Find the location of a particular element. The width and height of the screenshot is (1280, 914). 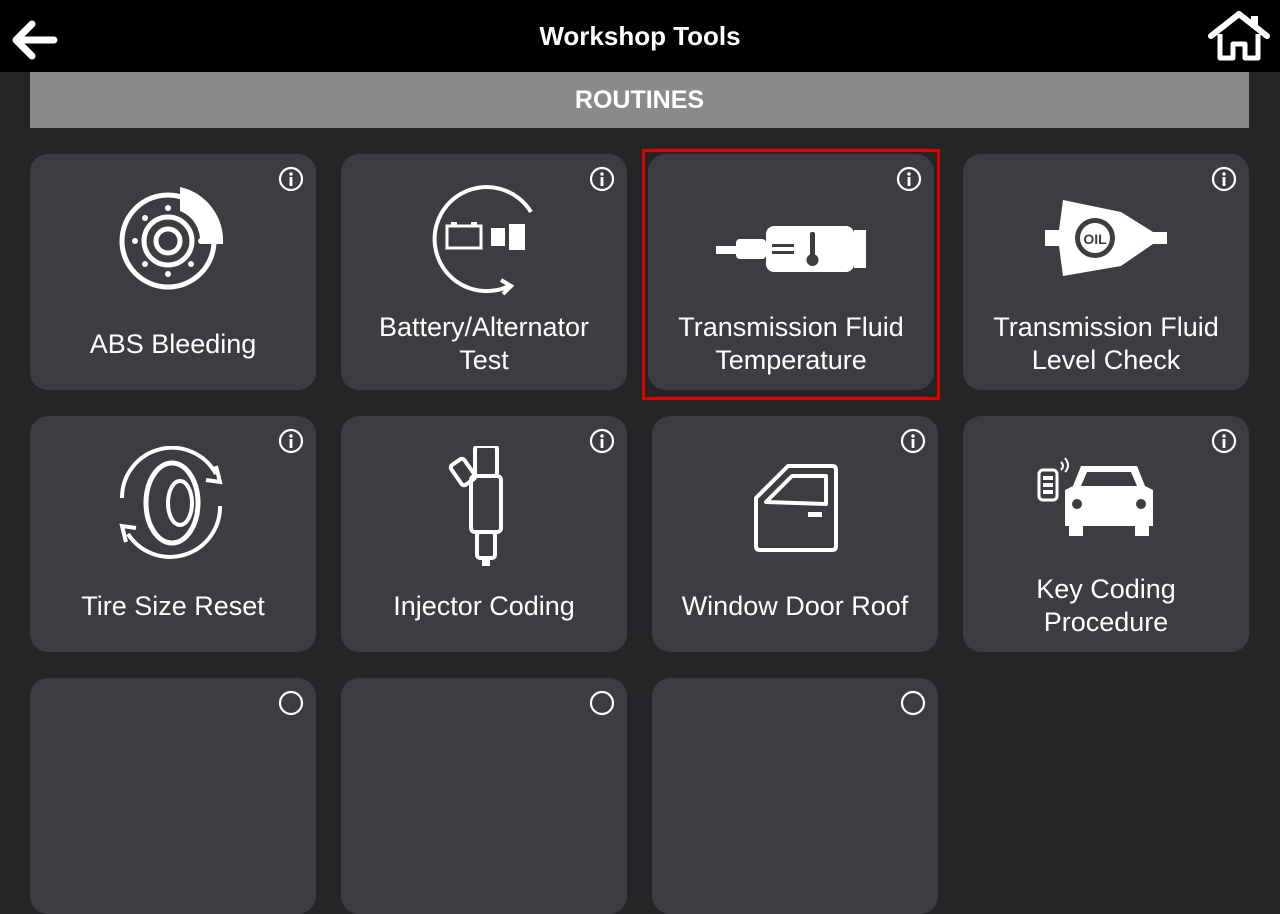

tile-label: Transmission Fluid Temperature is located at coordinates (791, 343).